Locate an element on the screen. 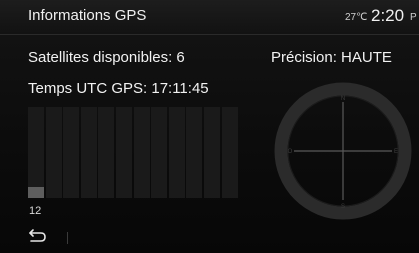 This screenshot has height=253, width=419. page-title: Informations GPS is located at coordinates (87, 15).